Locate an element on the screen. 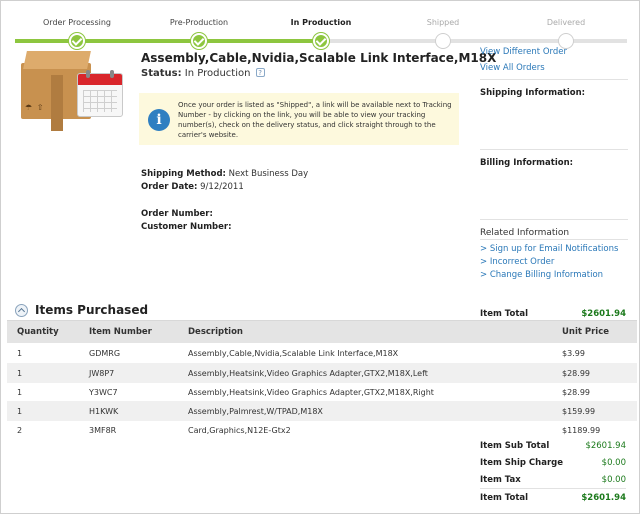  step-pre-production-label: Pre-Production is located at coordinates (199, 22).